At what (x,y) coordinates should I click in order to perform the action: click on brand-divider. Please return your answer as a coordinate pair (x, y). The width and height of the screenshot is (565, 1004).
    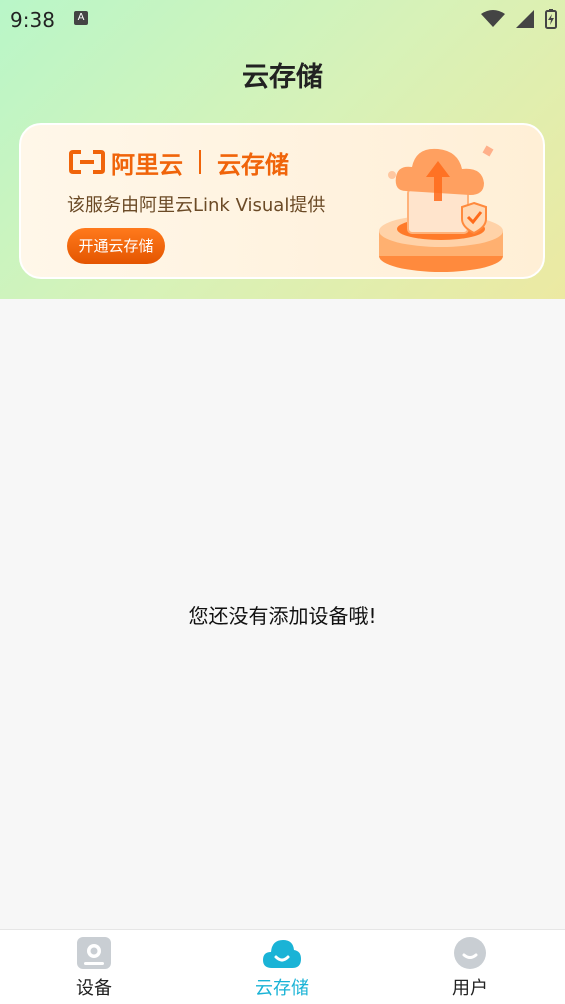
    Looking at the image, I should click on (200, 162).